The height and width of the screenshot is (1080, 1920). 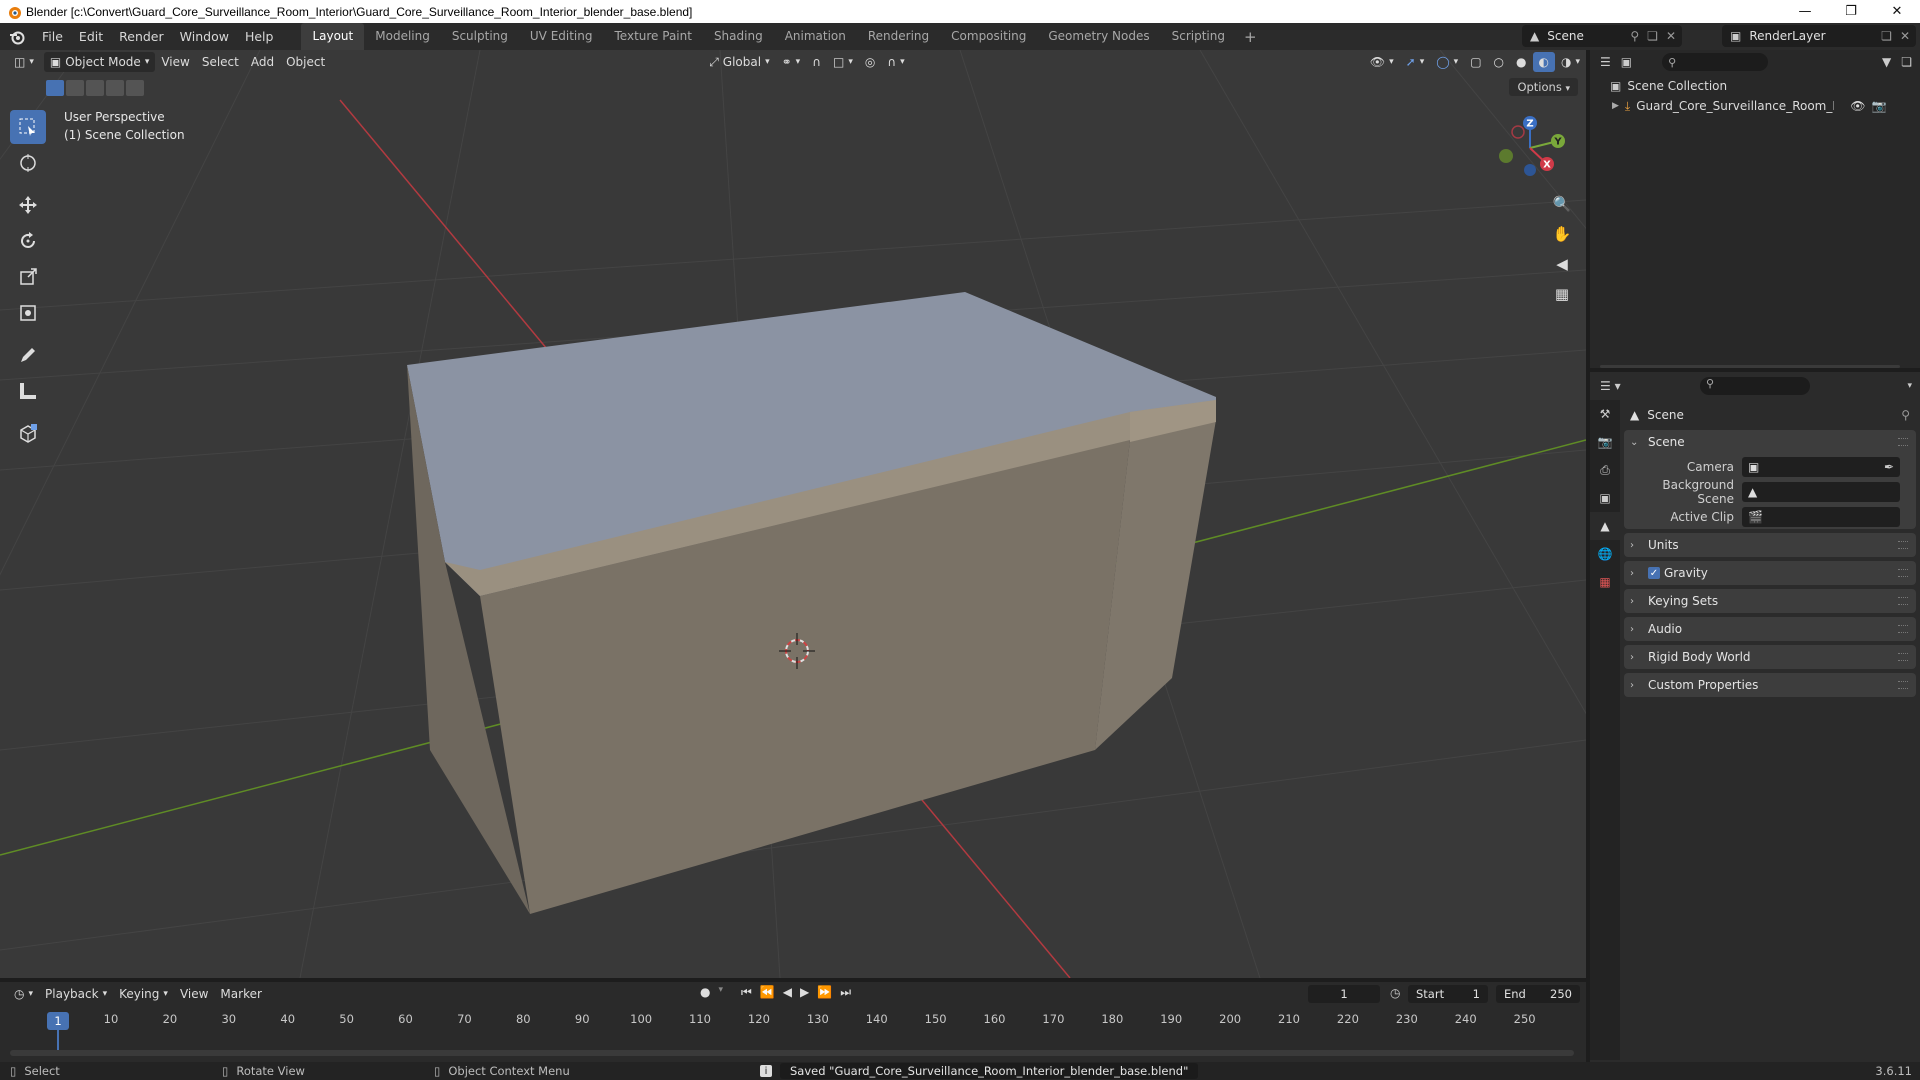 What do you see at coordinates (175, 62) in the screenshot?
I see `viewport-menu-view: View` at bounding box center [175, 62].